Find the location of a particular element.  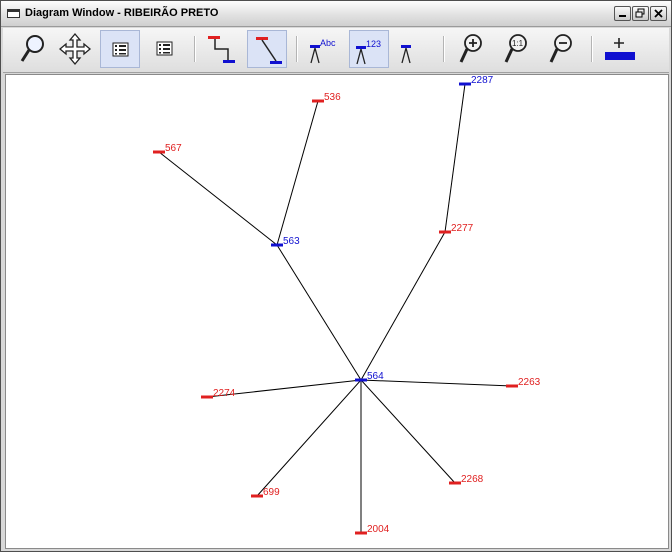

labels-none-button is located at coordinates (413, 49).